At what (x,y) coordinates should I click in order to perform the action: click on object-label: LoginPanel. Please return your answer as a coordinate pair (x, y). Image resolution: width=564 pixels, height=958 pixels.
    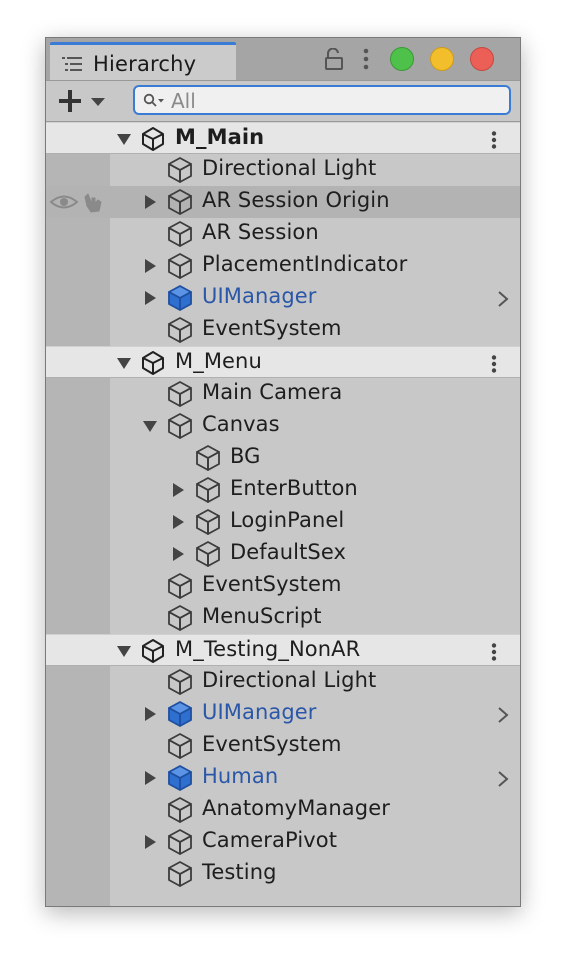
    Looking at the image, I should click on (287, 520).